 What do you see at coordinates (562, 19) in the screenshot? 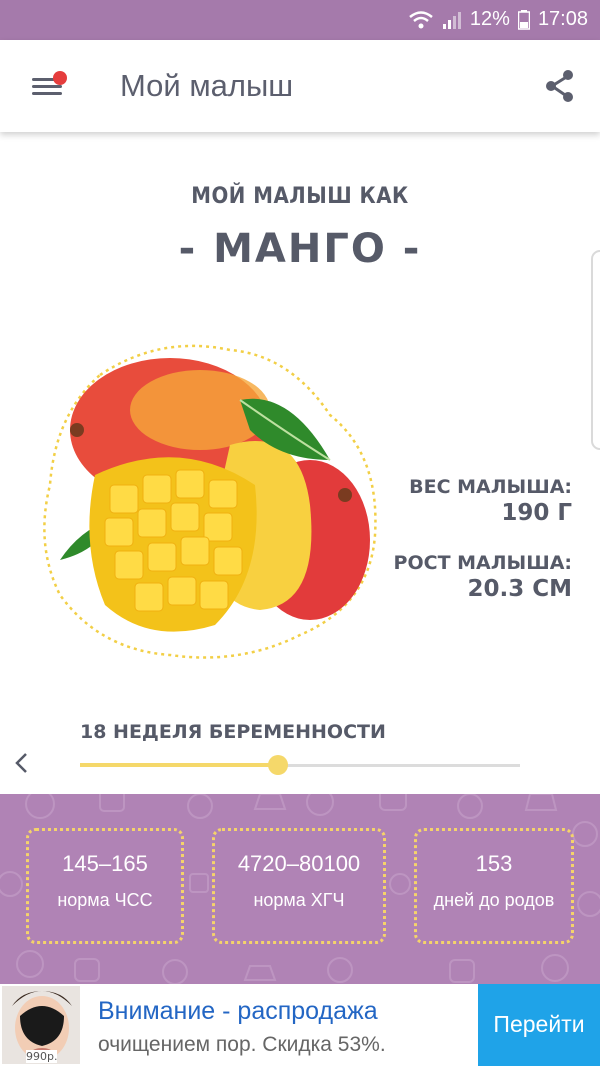
I see `clock: 17:08` at bounding box center [562, 19].